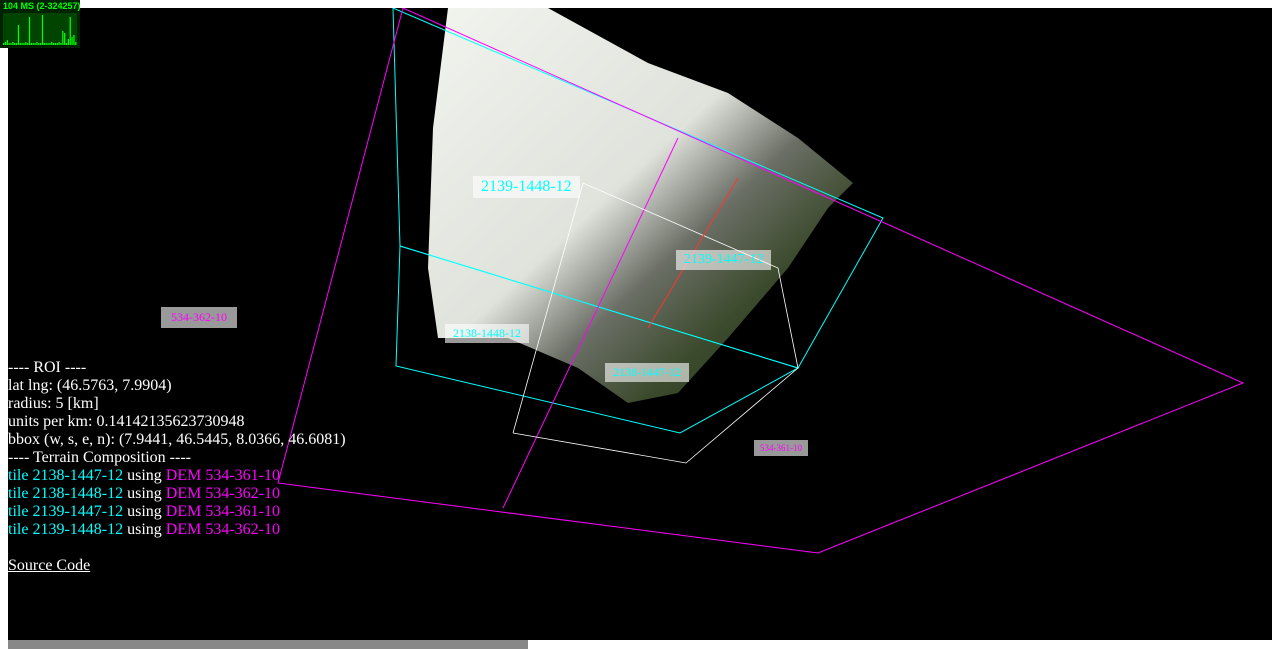  I want to click on fps-stats-panel: 104 MS (2-324257), so click(40, 24).